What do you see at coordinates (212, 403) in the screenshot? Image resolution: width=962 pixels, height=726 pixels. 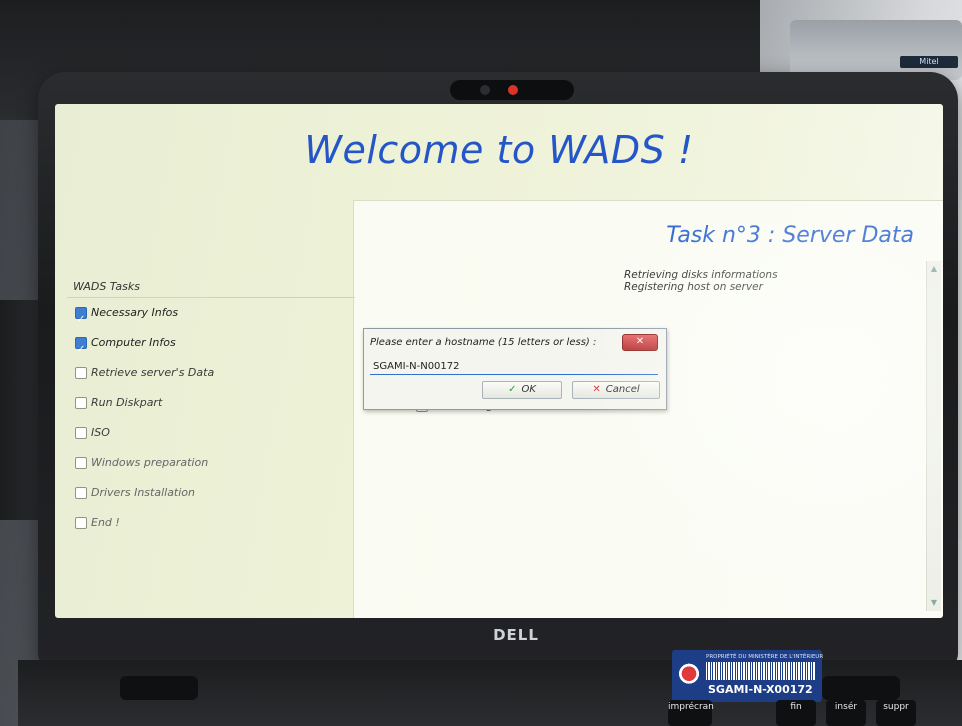 I see `task-item-run-diskpart: Run Diskpart` at bounding box center [212, 403].